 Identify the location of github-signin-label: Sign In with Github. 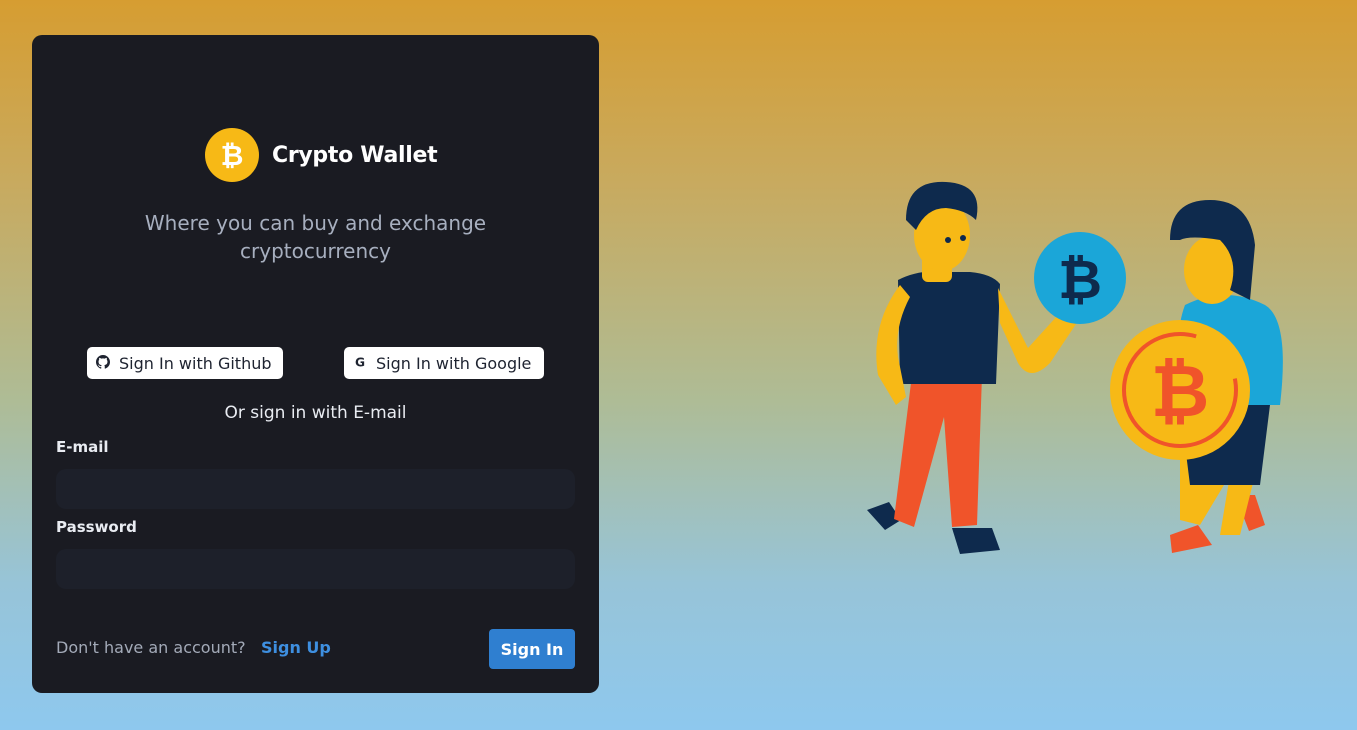
(195, 363).